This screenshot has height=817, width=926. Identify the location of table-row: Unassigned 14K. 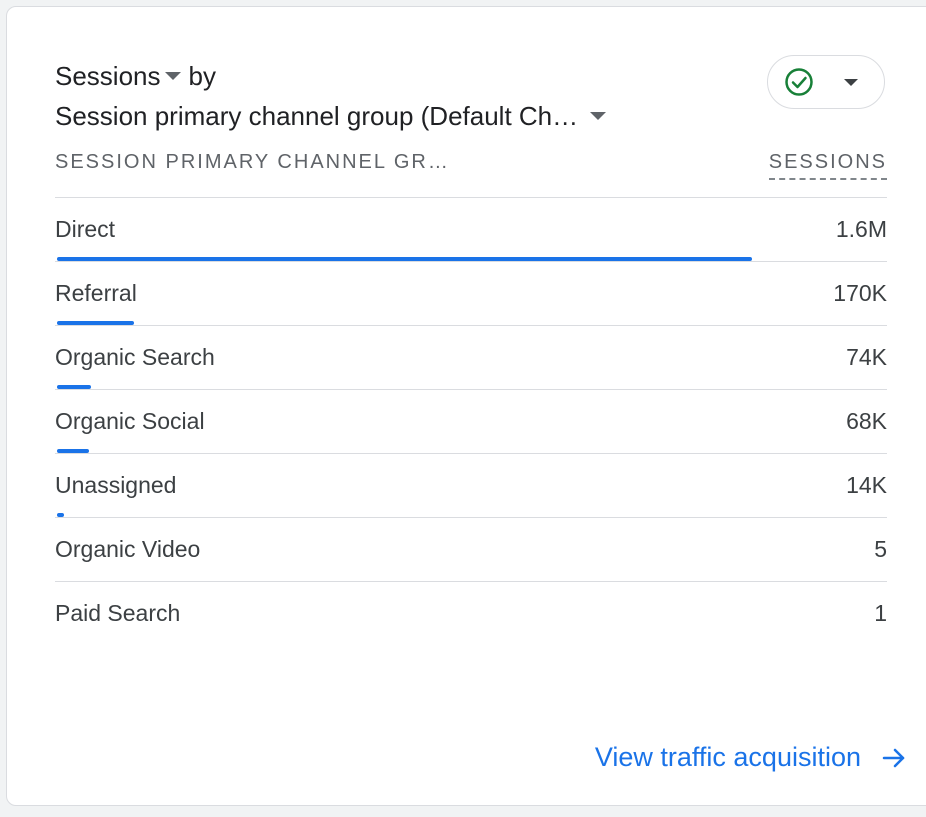
(471, 486).